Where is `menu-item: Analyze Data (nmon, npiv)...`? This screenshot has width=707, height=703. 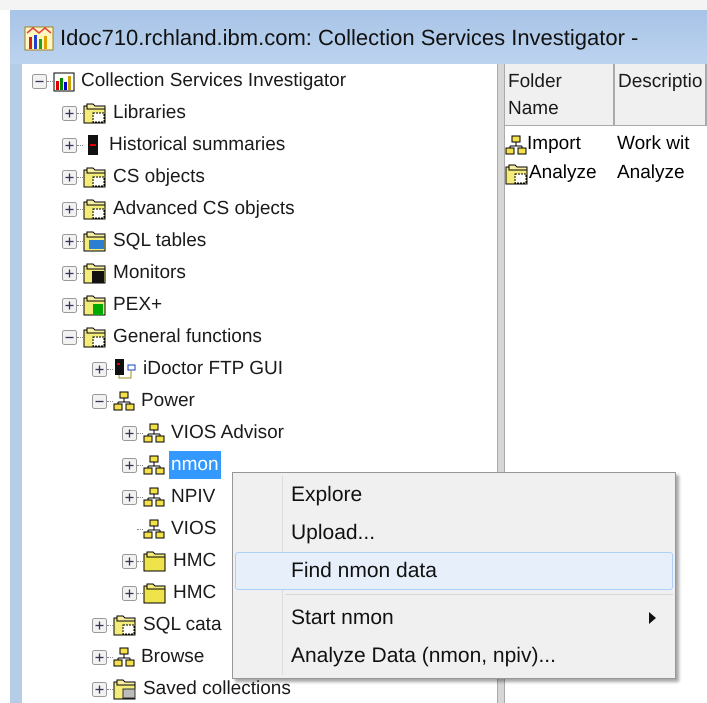
menu-item: Analyze Data (nmon, npiv)... is located at coordinates (454, 656).